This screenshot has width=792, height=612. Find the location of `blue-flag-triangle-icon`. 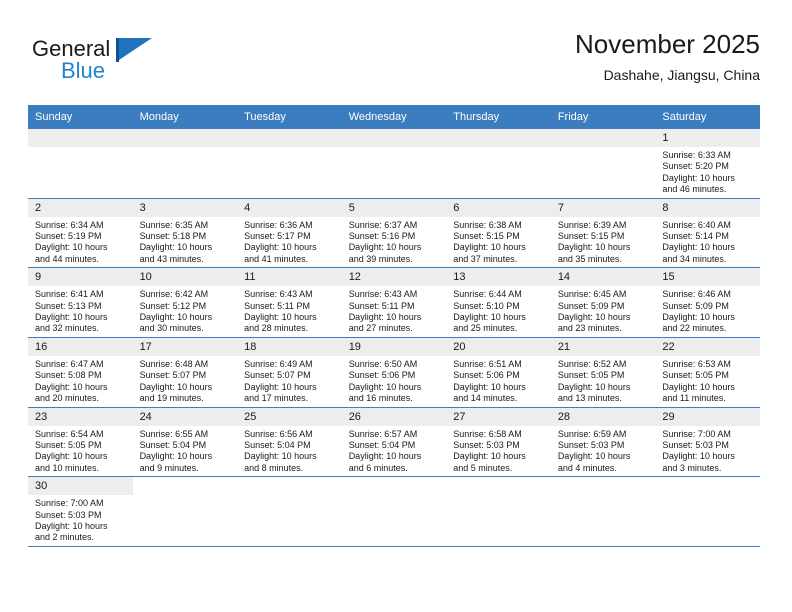

blue-flag-triangle-icon is located at coordinates (134, 50).